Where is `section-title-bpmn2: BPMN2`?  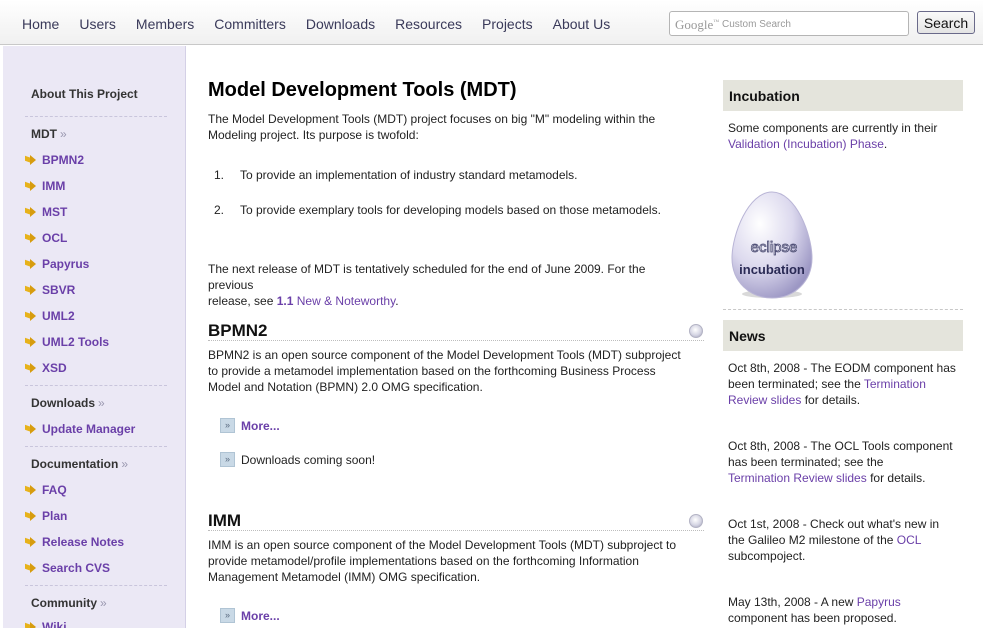 section-title-bpmn2: BPMN2 is located at coordinates (238, 330).